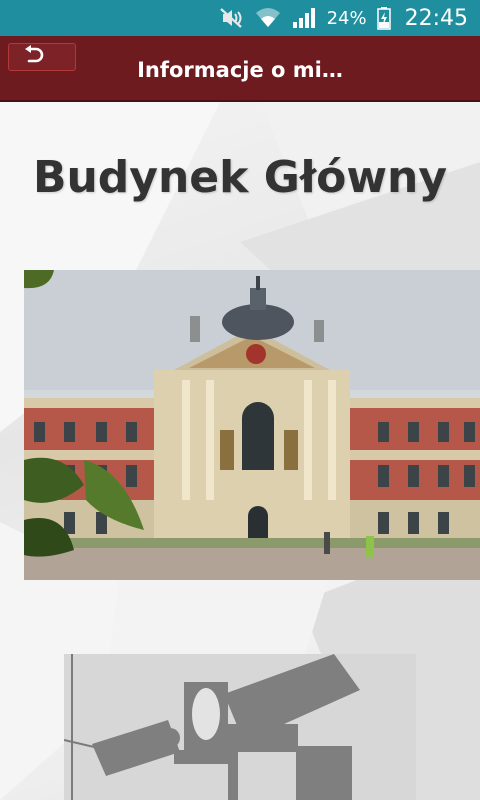  Describe the element at coordinates (239, 727) in the screenshot. I see `building-map` at that location.